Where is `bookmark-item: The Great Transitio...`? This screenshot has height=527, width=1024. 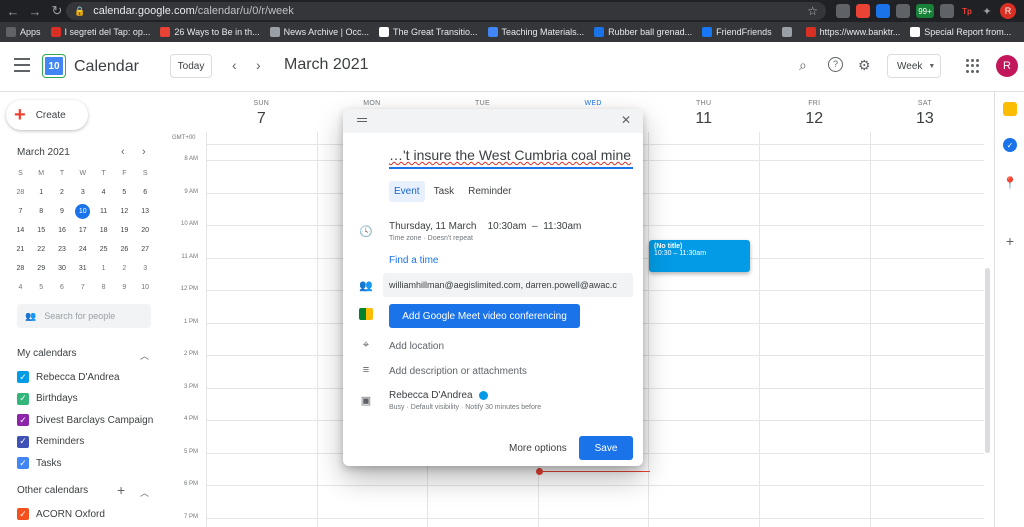
bookmark-item: The Great Transitio... is located at coordinates (428, 32).